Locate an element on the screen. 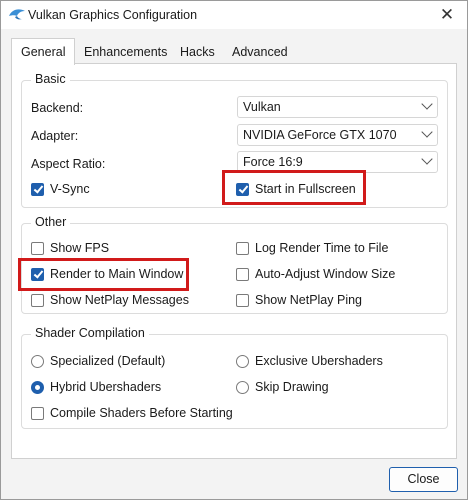  tab-enhancements: Enhancements is located at coordinates (125, 52).